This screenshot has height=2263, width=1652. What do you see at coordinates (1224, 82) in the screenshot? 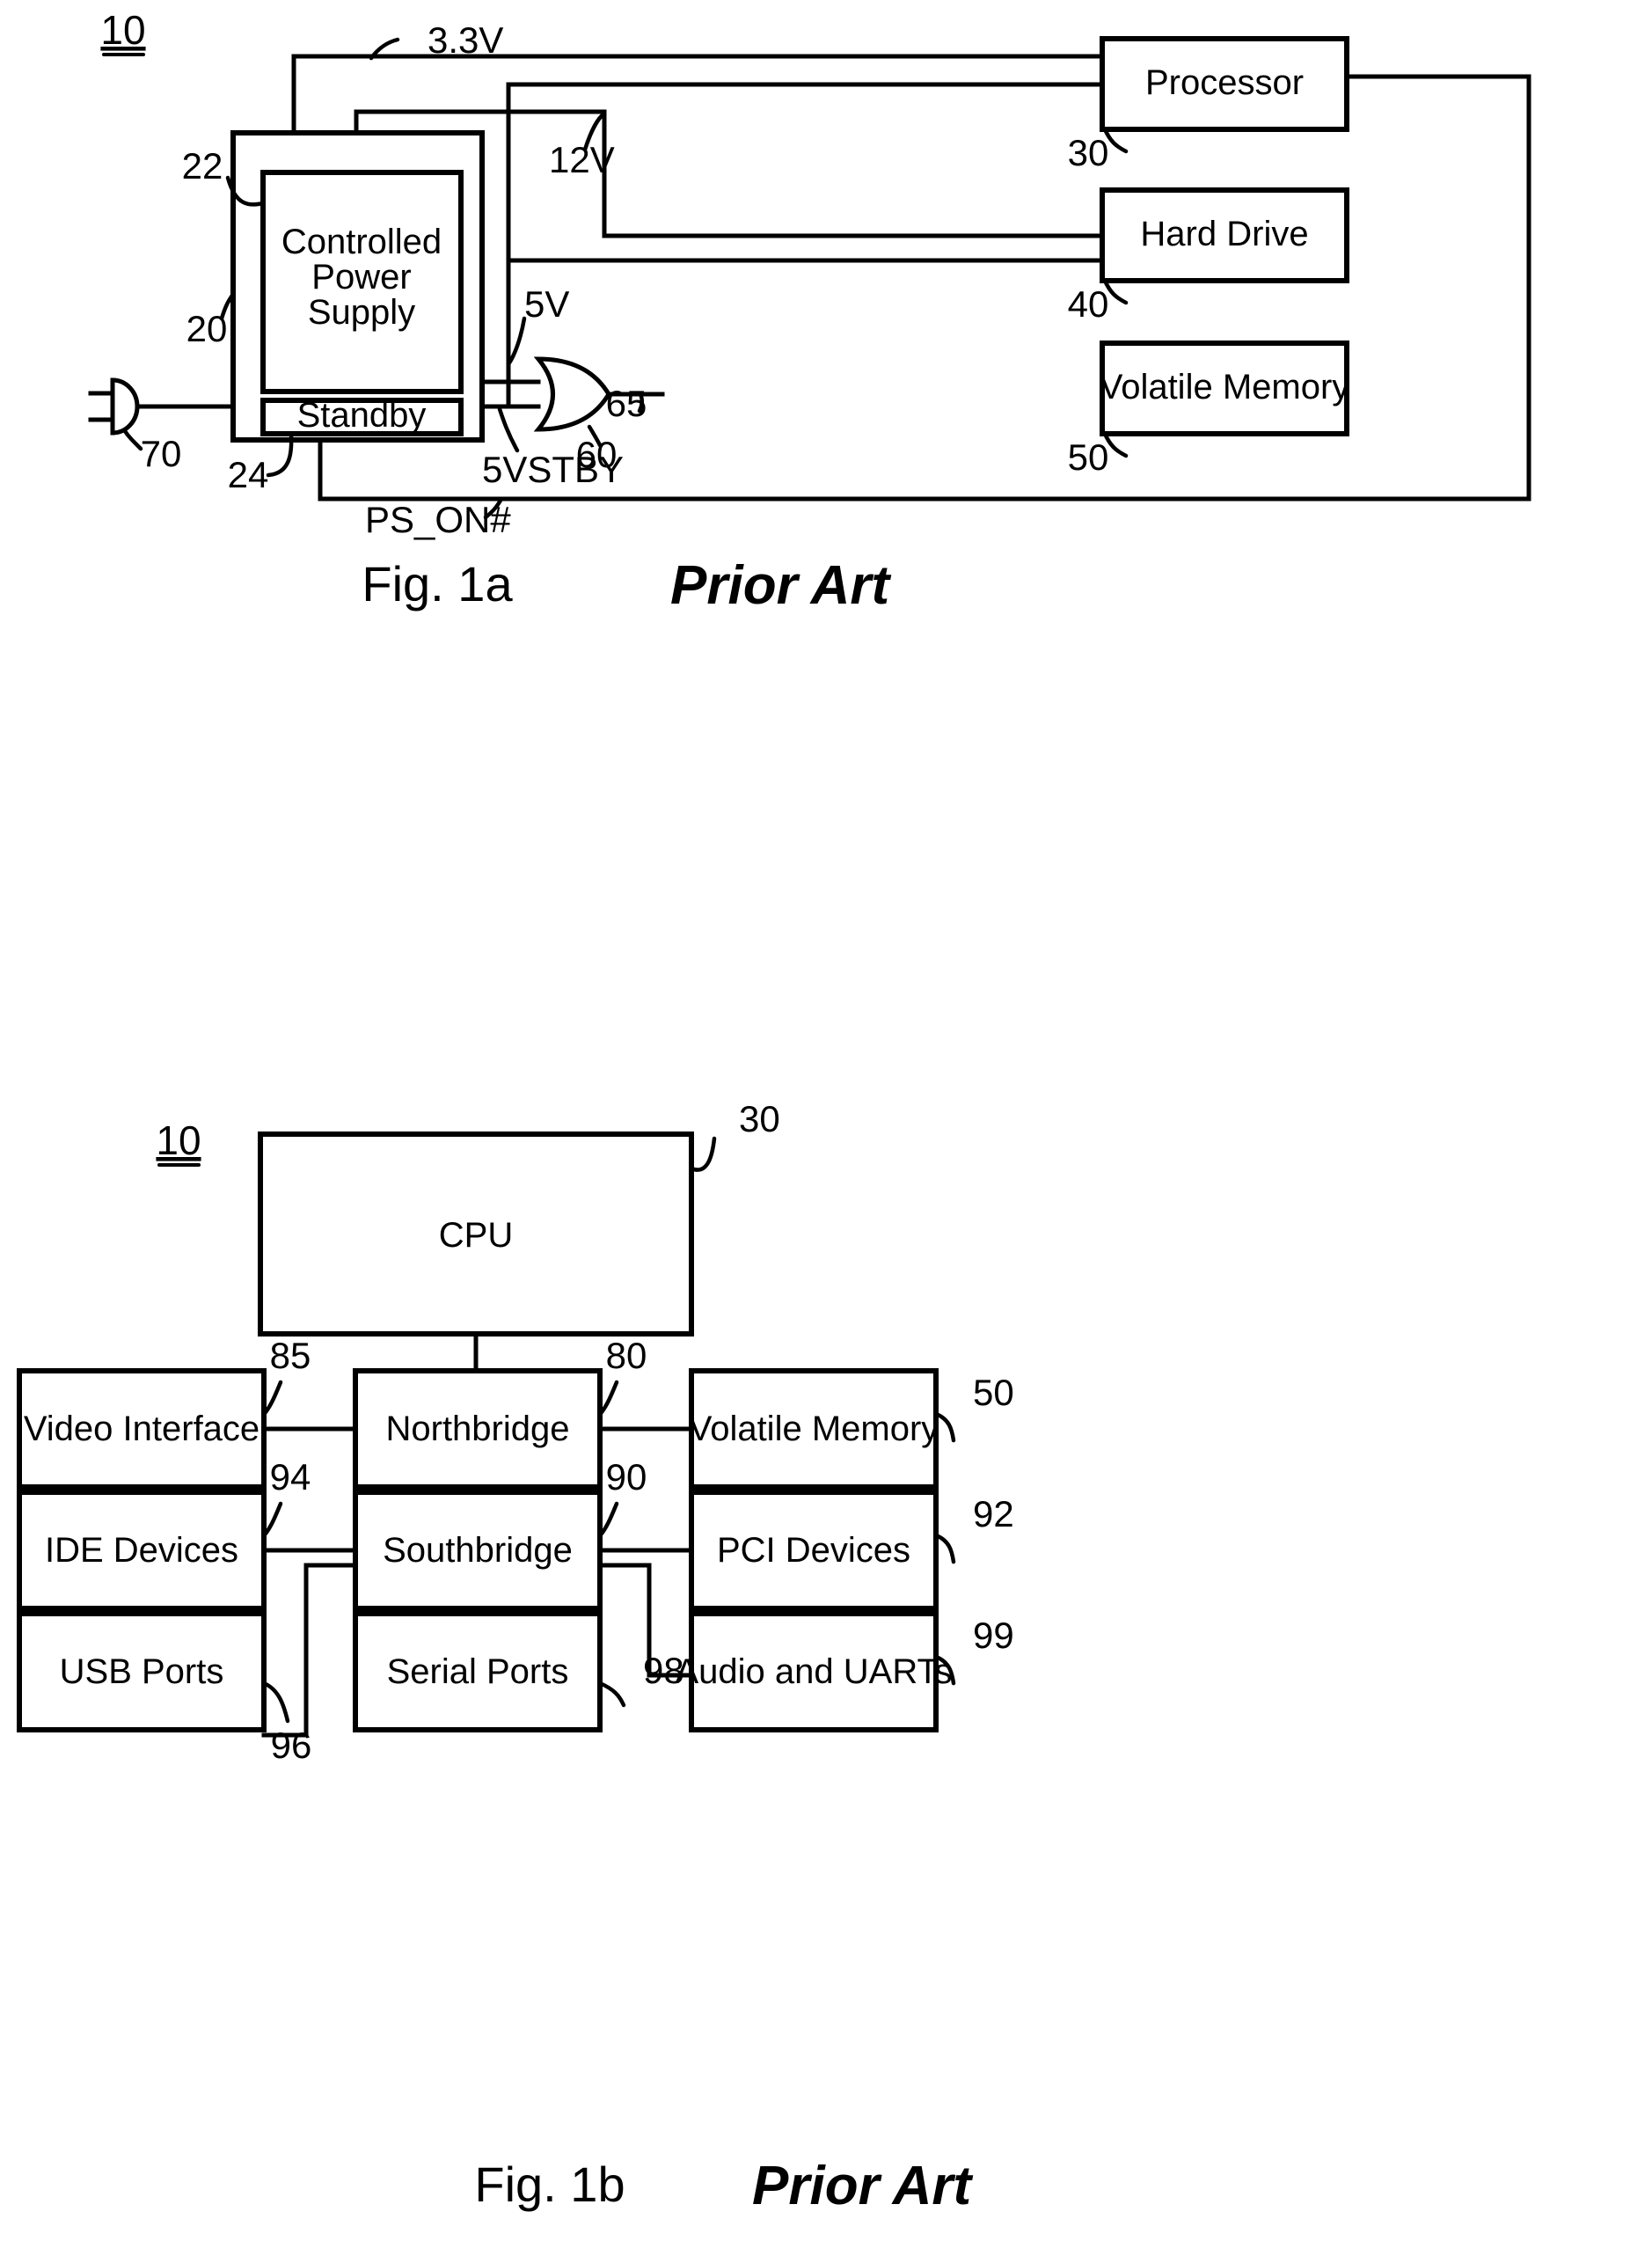
I see `processor-label: Processor` at bounding box center [1224, 82].